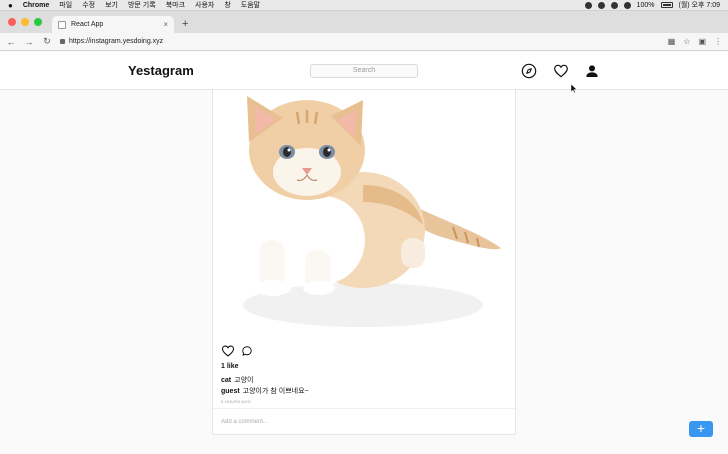 The image size is (728, 454). What do you see at coordinates (47, 41) in the screenshot?
I see `reload-icon: ↻` at bounding box center [47, 41].